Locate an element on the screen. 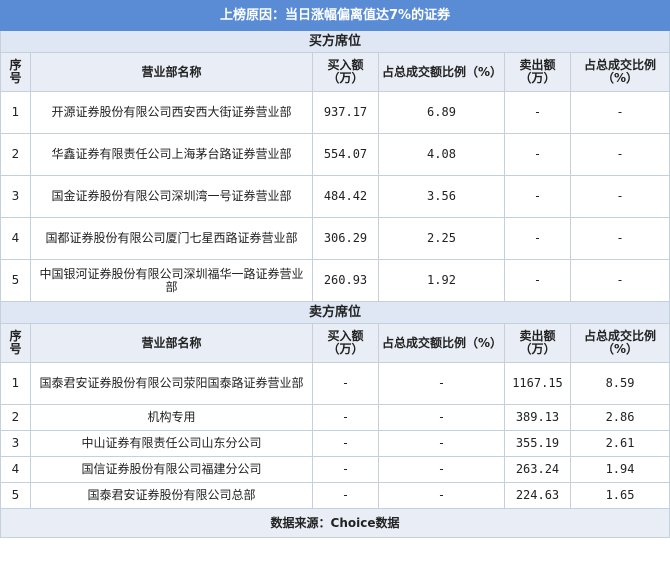  branch-name: 机构专用 is located at coordinates (171, 417).